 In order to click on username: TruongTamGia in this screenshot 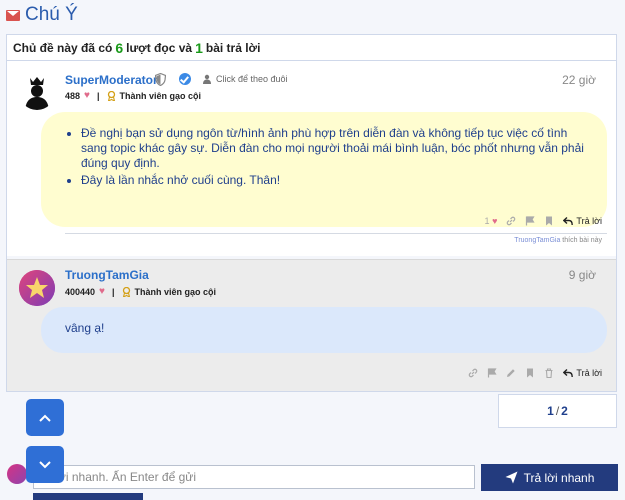, I will do `click(107, 275)`.